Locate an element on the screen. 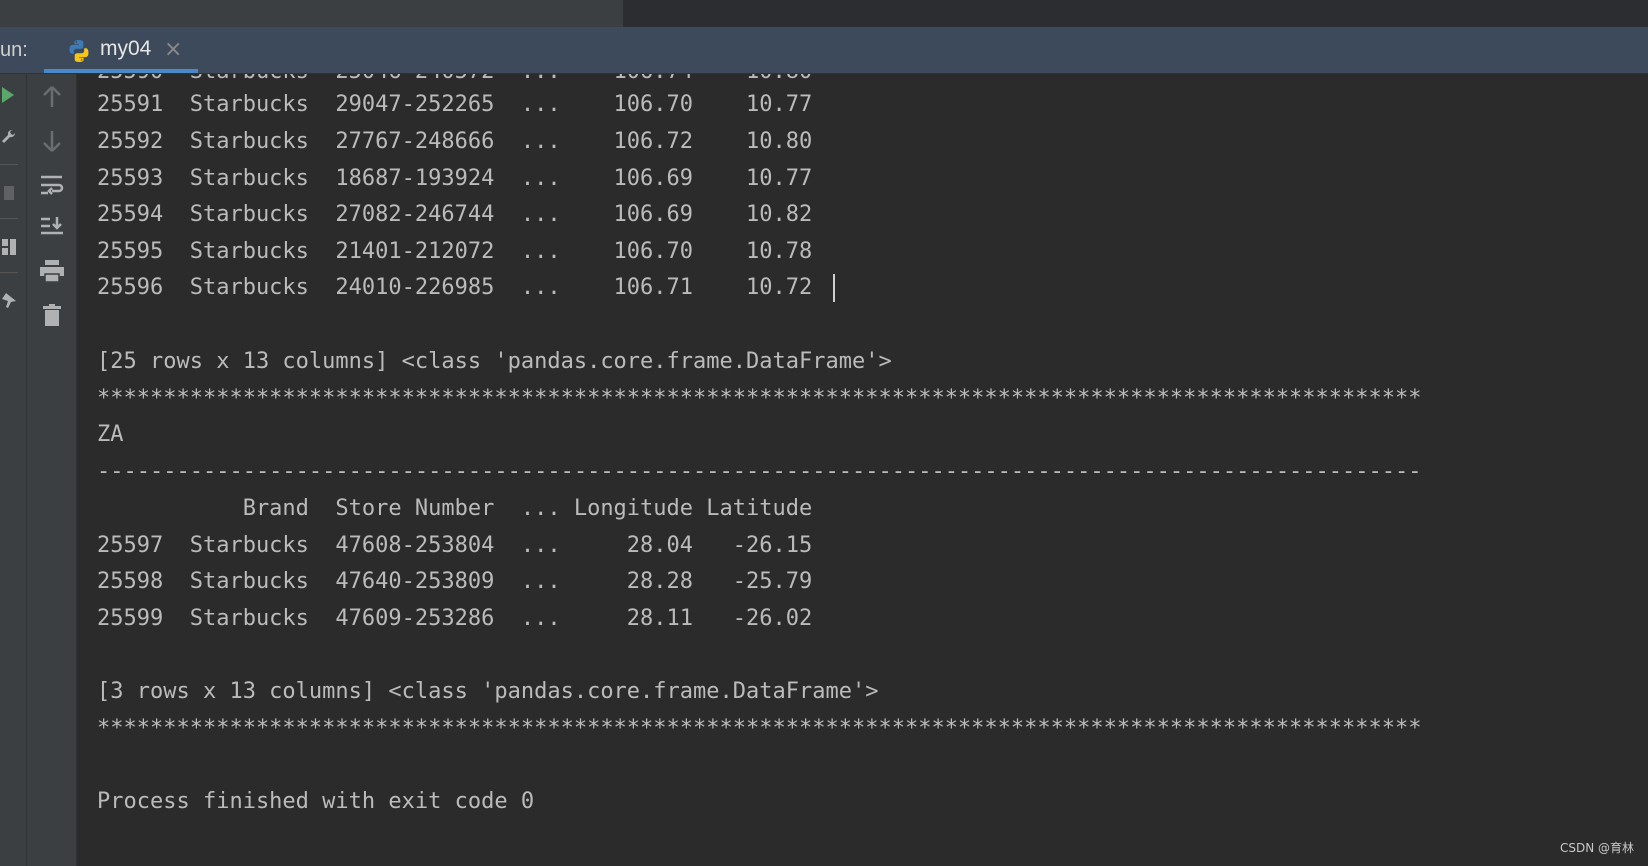  run-icon is located at coordinates (8, 95).